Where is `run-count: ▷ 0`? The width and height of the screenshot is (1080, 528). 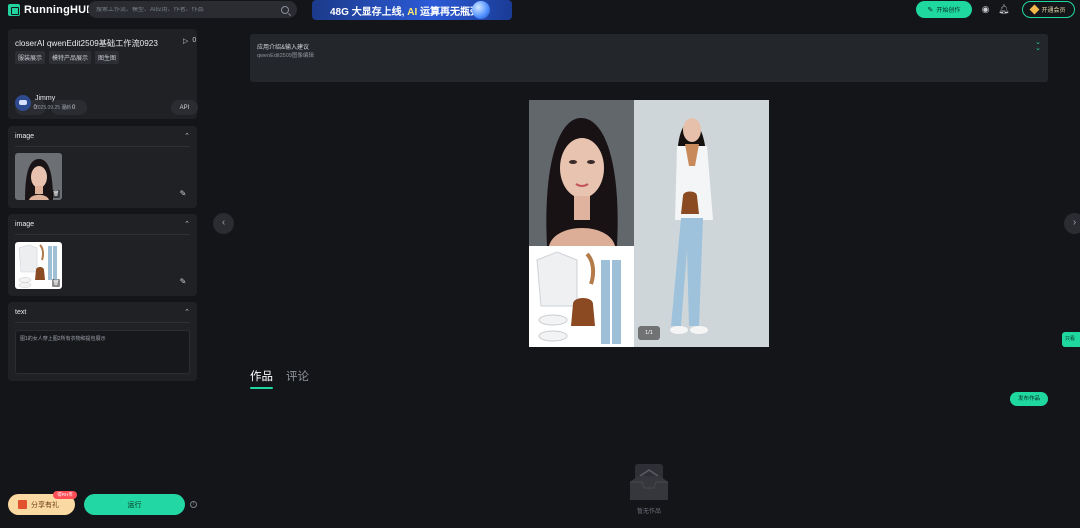
run-count: ▷ 0 is located at coordinates (190, 41).